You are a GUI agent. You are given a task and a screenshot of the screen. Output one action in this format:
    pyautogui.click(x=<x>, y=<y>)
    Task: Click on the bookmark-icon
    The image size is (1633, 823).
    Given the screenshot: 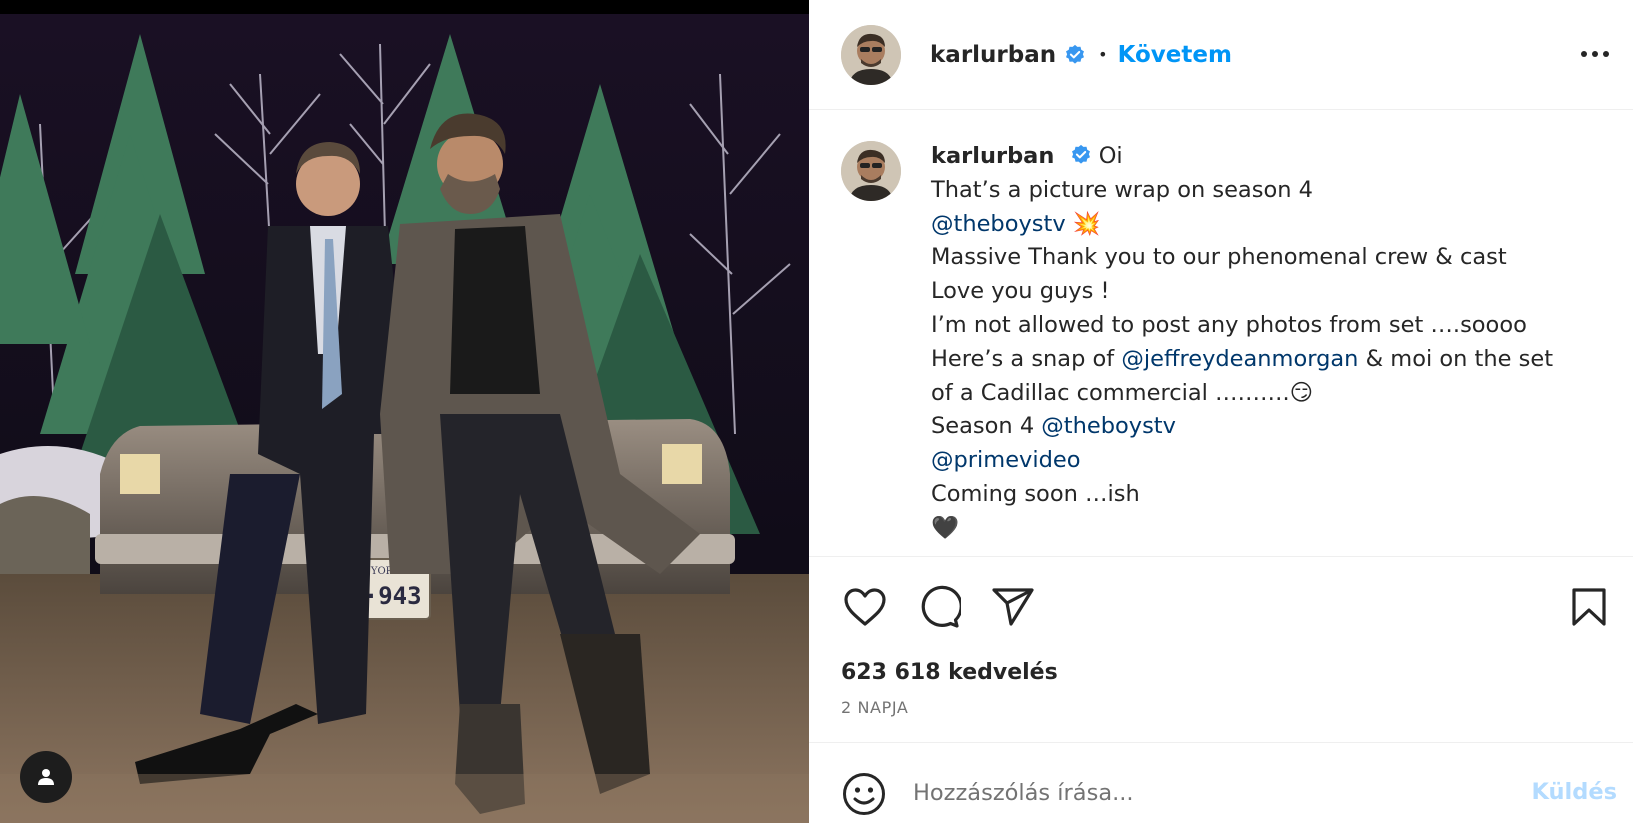 What is the action you would take?
    pyautogui.click(x=1589, y=607)
    